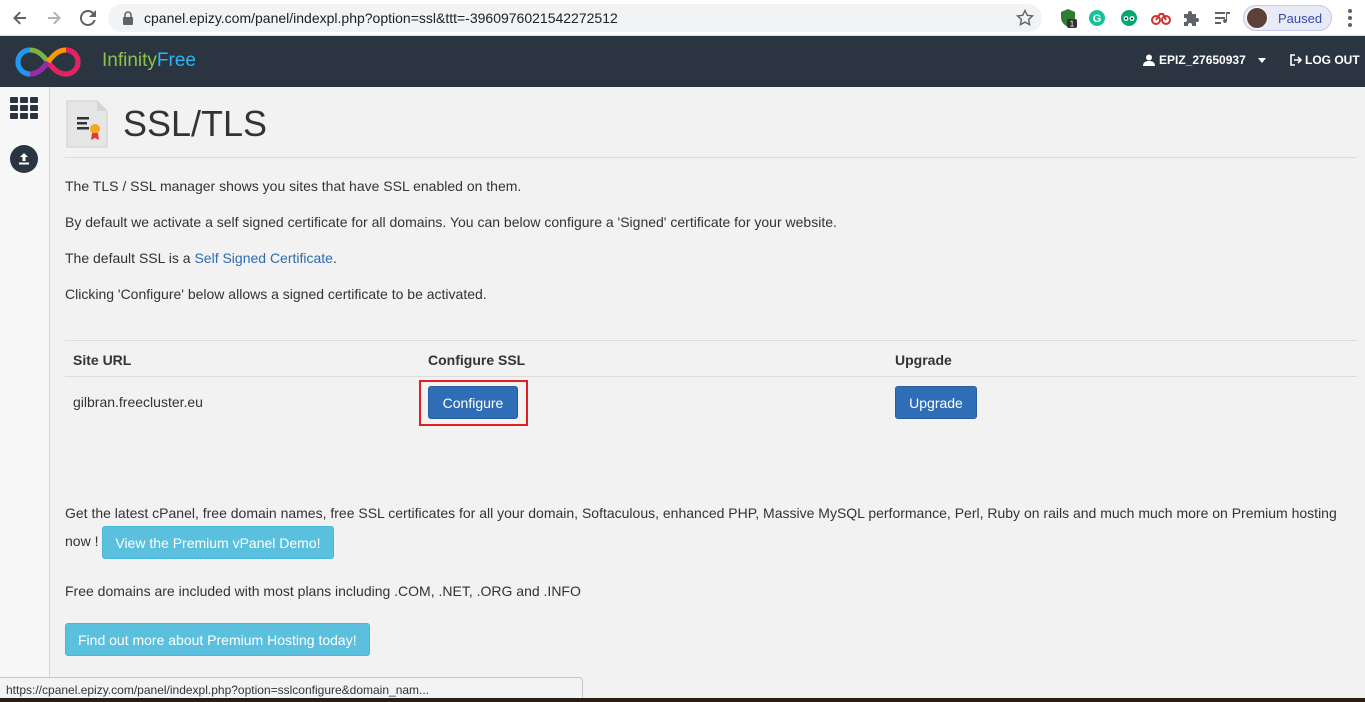 This screenshot has width=1365, height=702. What do you see at coordinates (54, 18) in the screenshot?
I see `forward-arrow-icon` at bounding box center [54, 18].